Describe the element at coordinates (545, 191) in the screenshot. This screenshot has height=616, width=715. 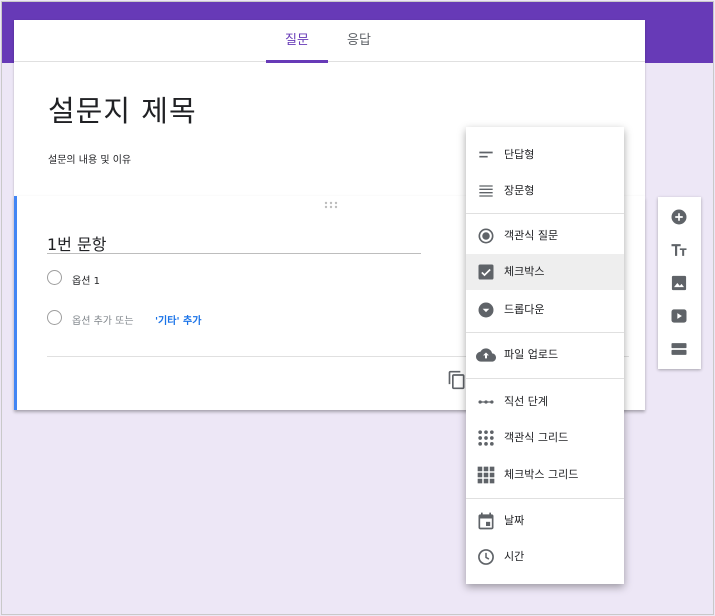
I see `menu-item-paragraph: 장문형` at that location.